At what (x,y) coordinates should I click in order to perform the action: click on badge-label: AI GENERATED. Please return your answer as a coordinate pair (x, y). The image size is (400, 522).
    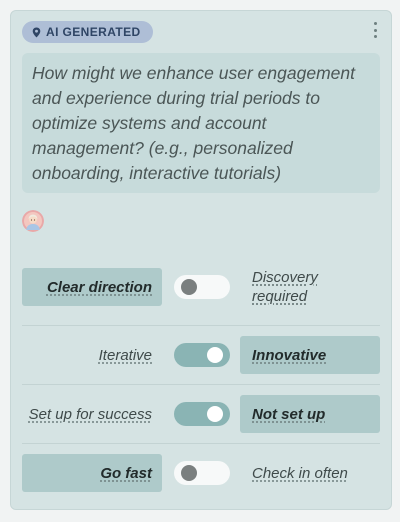
    Looking at the image, I should click on (93, 32).